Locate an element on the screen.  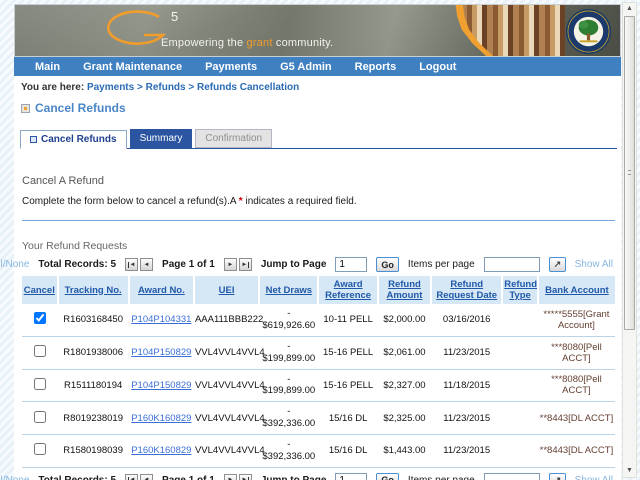
tracking-no-cell: R1580198039 is located at coordinates (93, 451).